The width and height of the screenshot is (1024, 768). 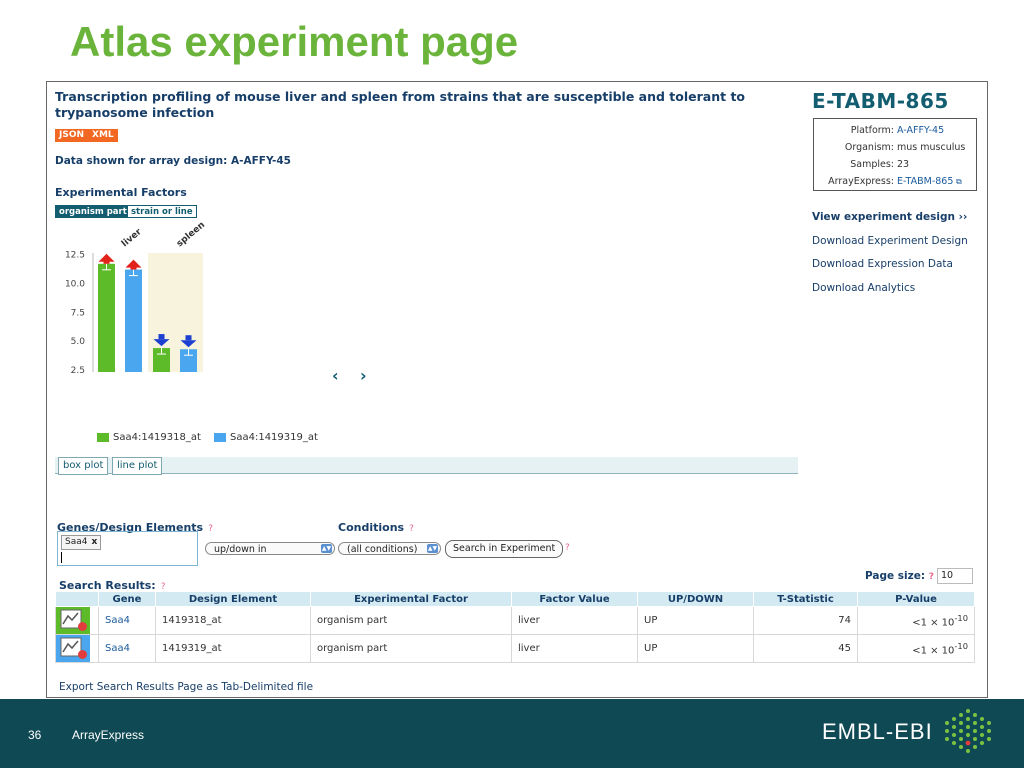 I want to click on legend-item-1419319: Saa4:1419319_at, so click(x=266, y=437).